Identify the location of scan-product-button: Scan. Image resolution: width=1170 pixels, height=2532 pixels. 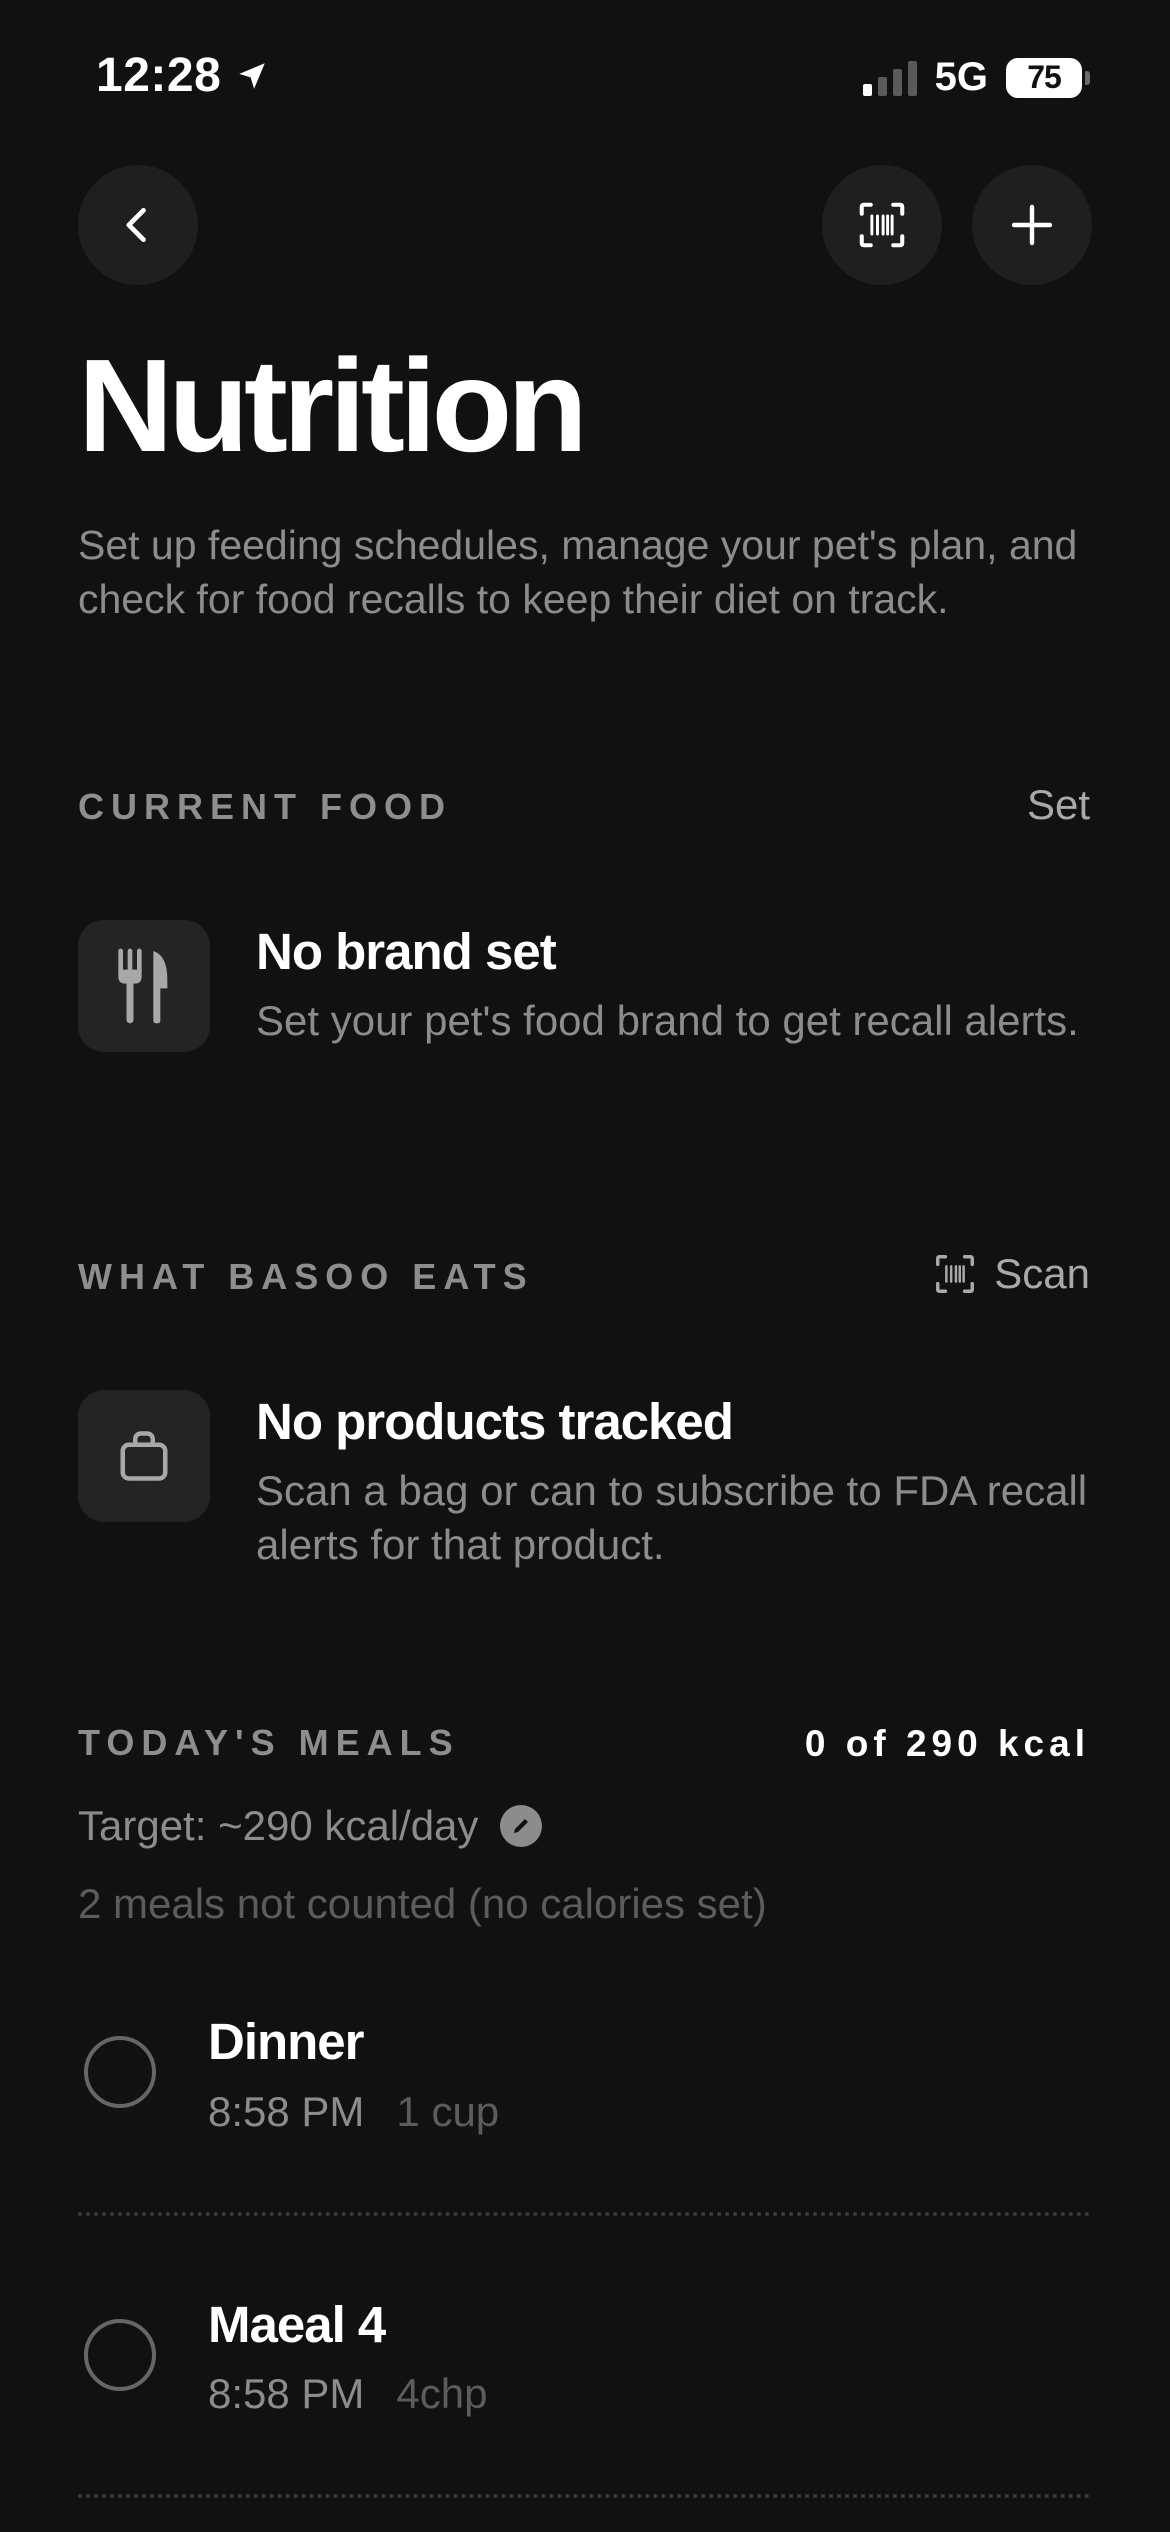
(1011, 1274).